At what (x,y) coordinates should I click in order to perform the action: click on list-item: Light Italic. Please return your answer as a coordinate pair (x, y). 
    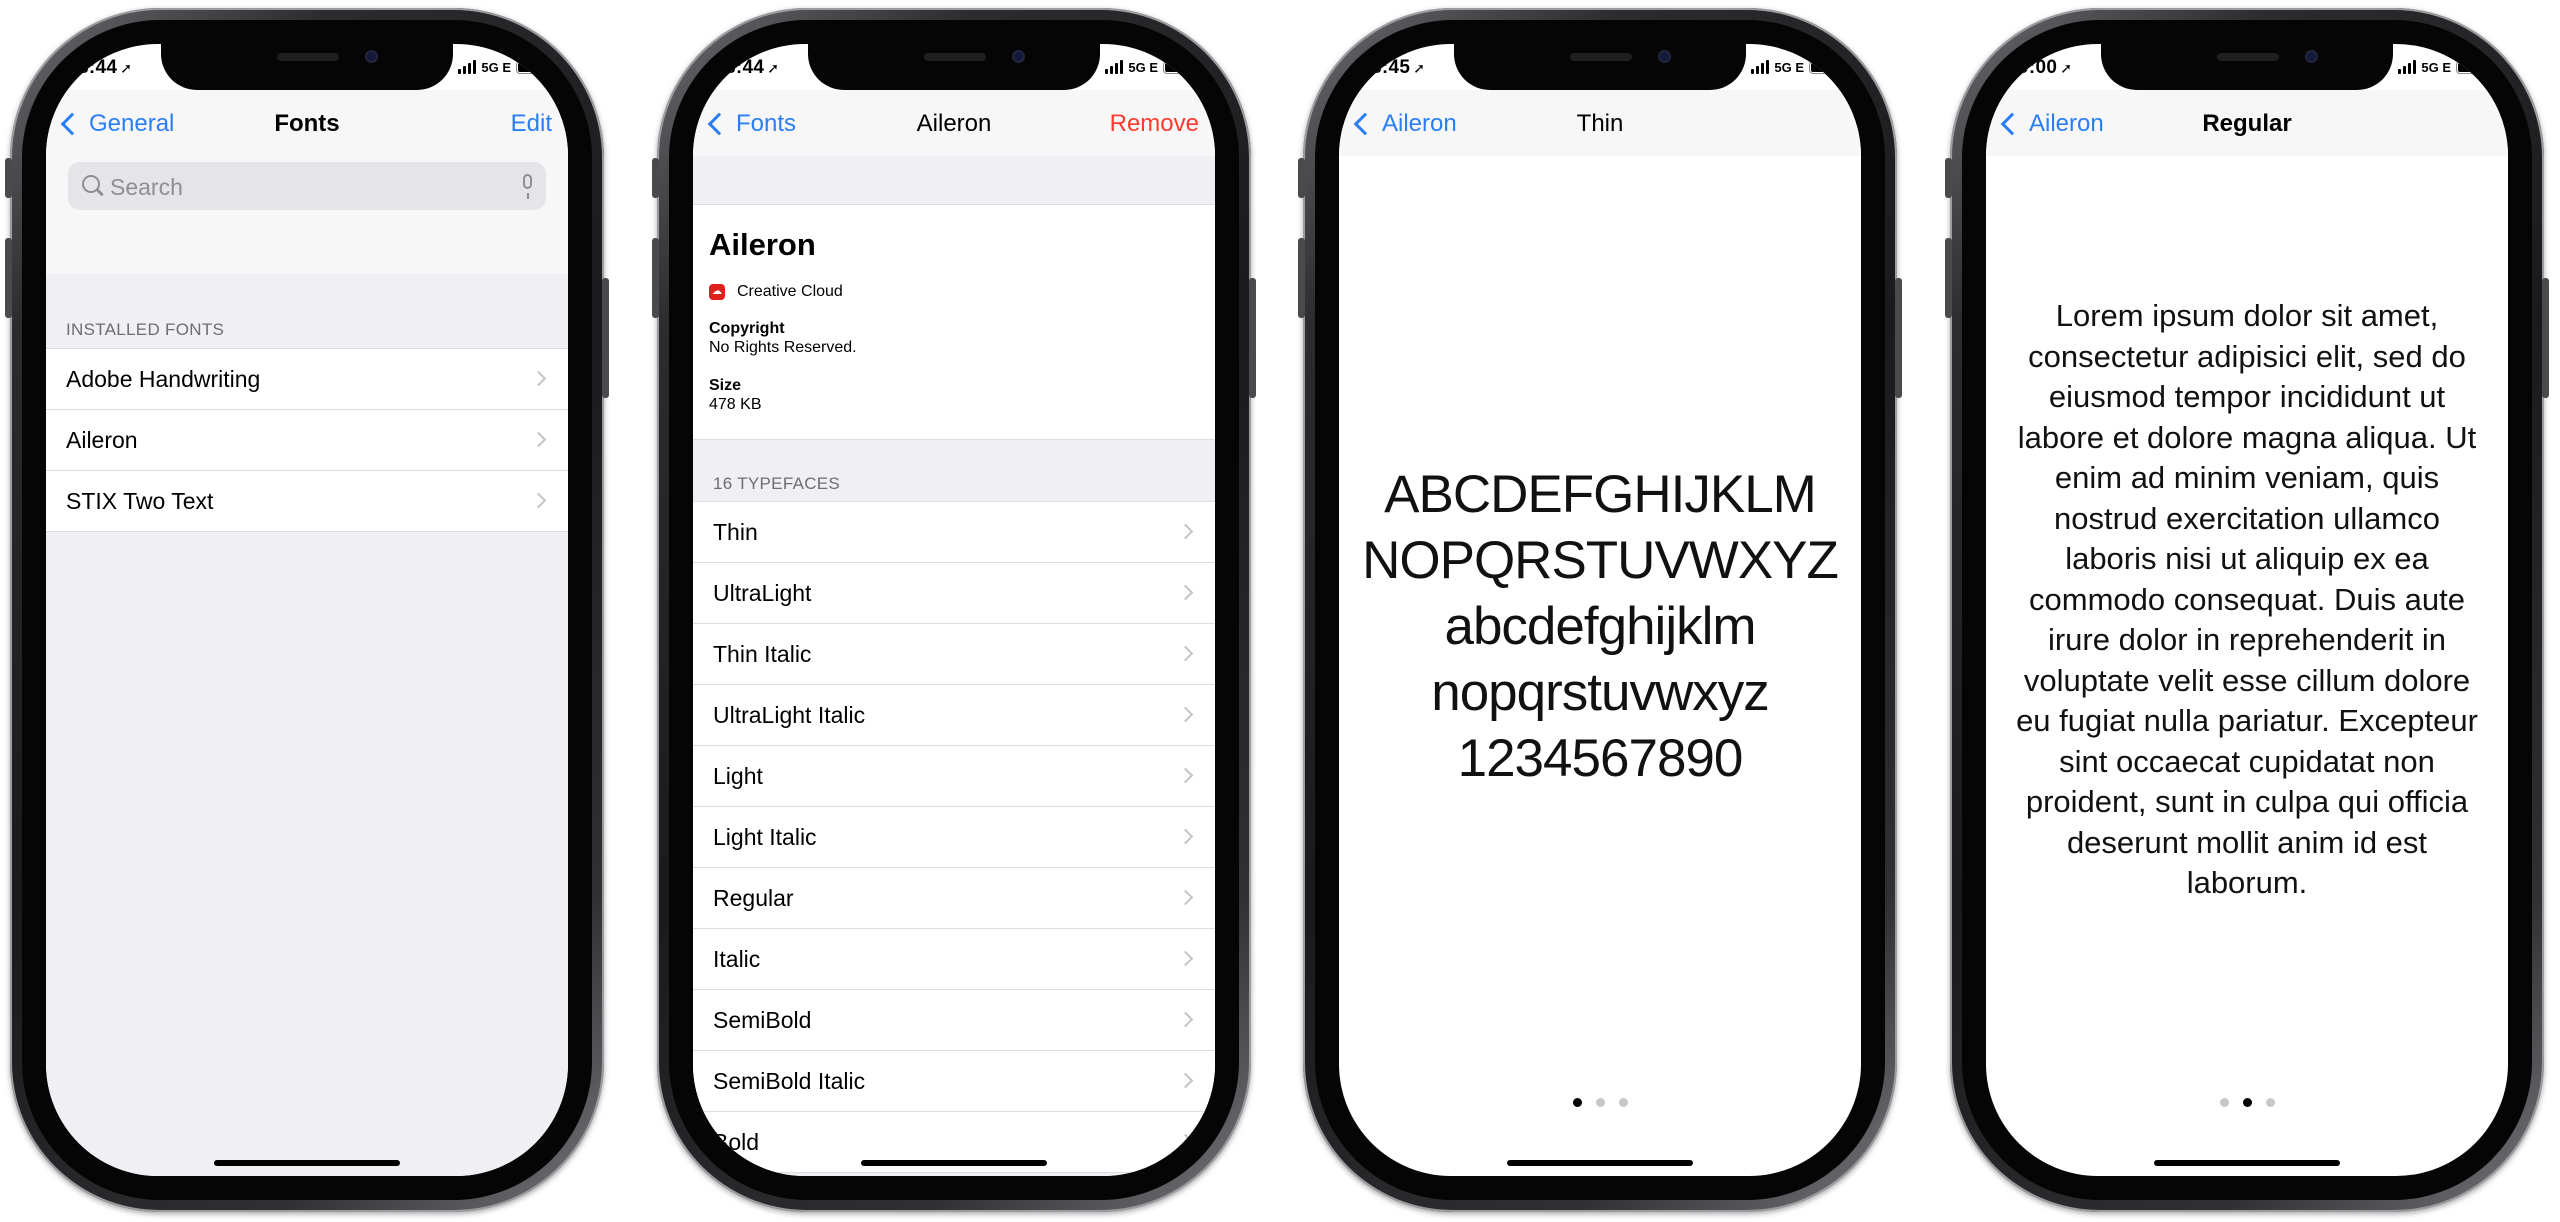
    Looking at the image, I should click on (954, 837).